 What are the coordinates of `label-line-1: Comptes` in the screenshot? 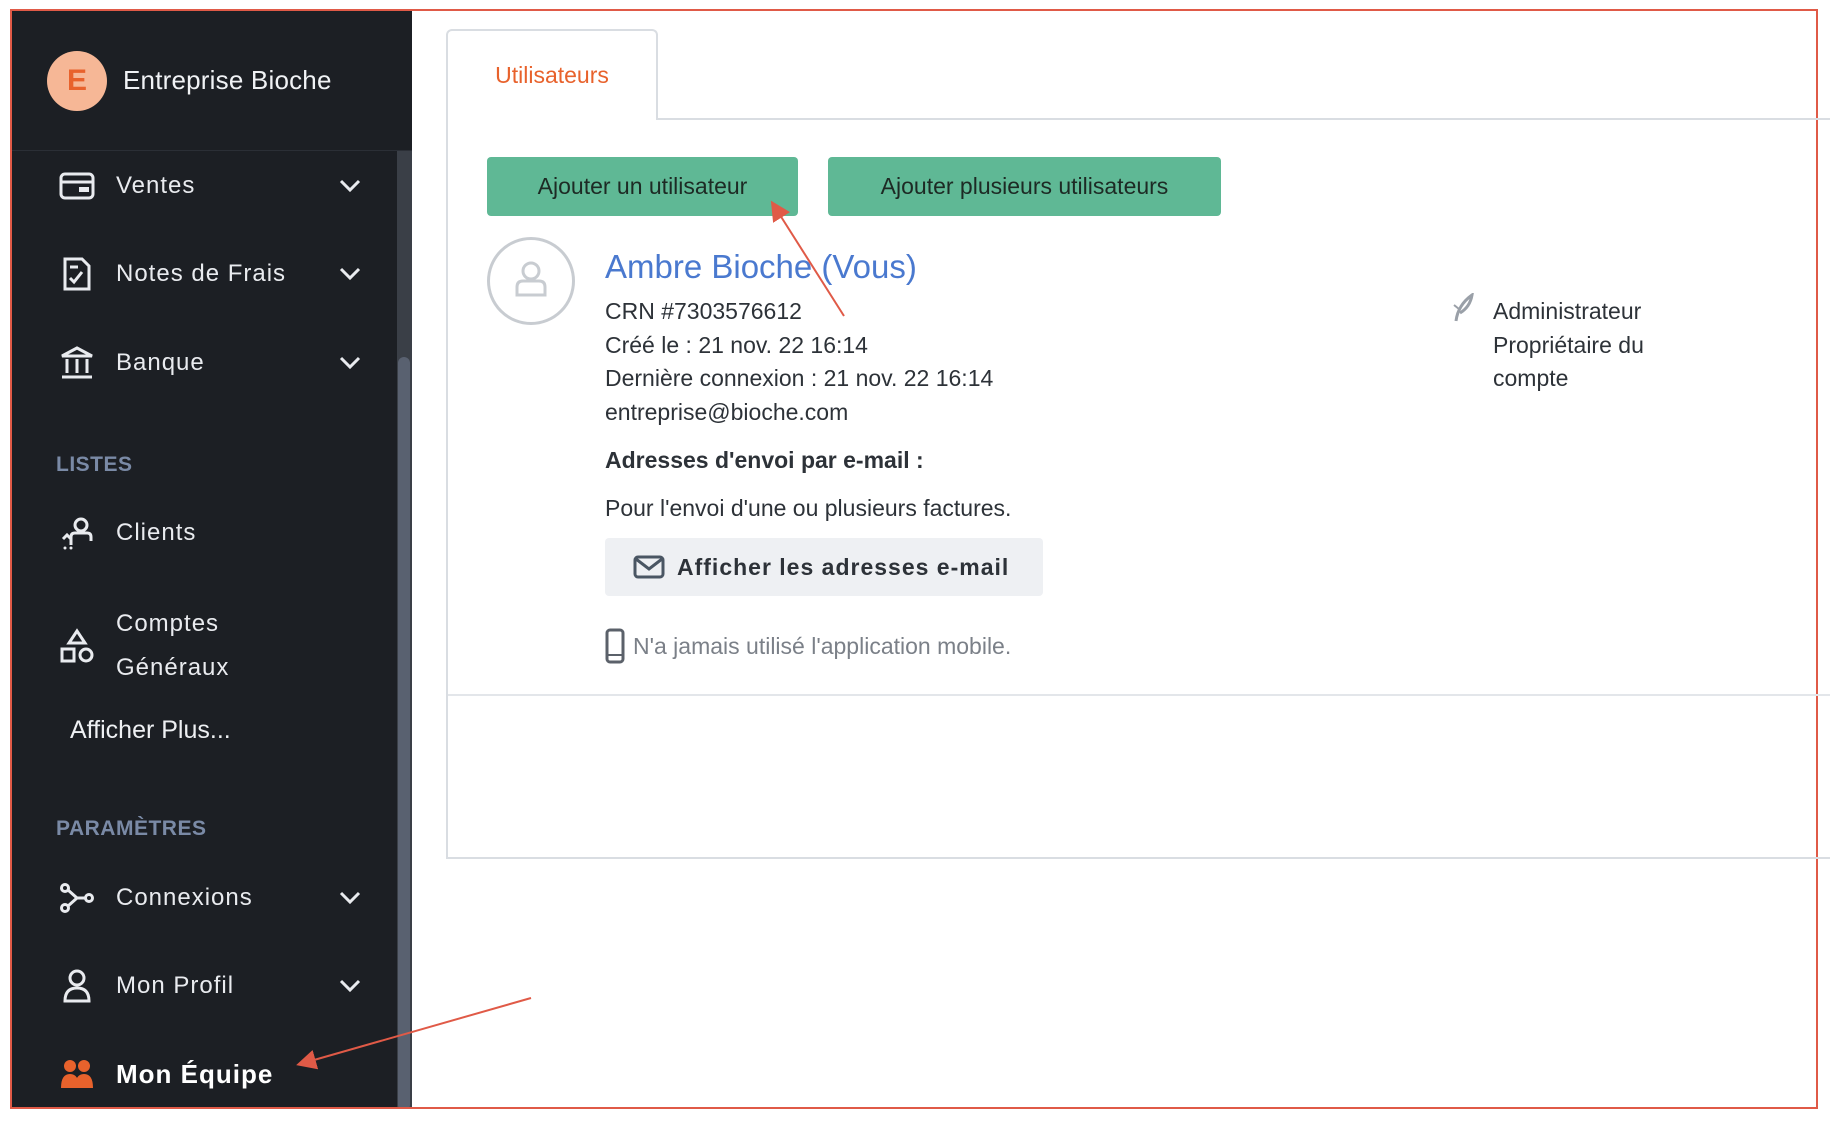 It's located at (168, 623).